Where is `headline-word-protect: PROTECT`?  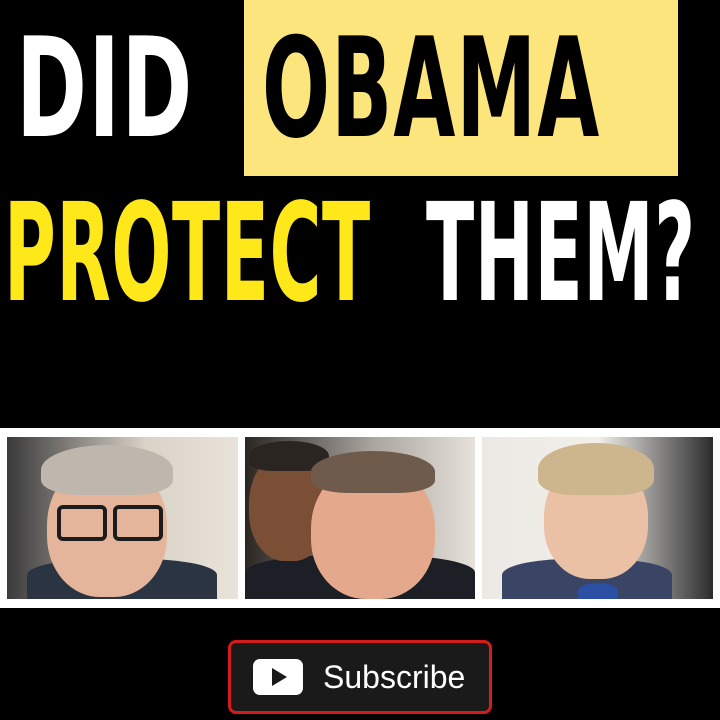
headline-word-protect: PROTECT is located at coordinates (187, 254).